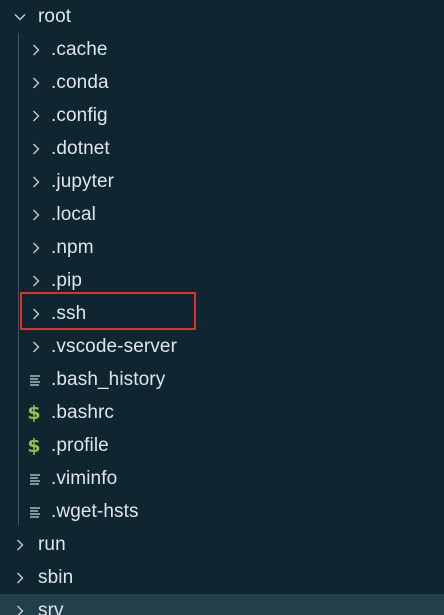 This screenshot has width=444, height=615. What do you see at coordinates (80, 148) in the screenshot?
I see `tree-item-label: .dotnet` at bounding box center [80, 148].